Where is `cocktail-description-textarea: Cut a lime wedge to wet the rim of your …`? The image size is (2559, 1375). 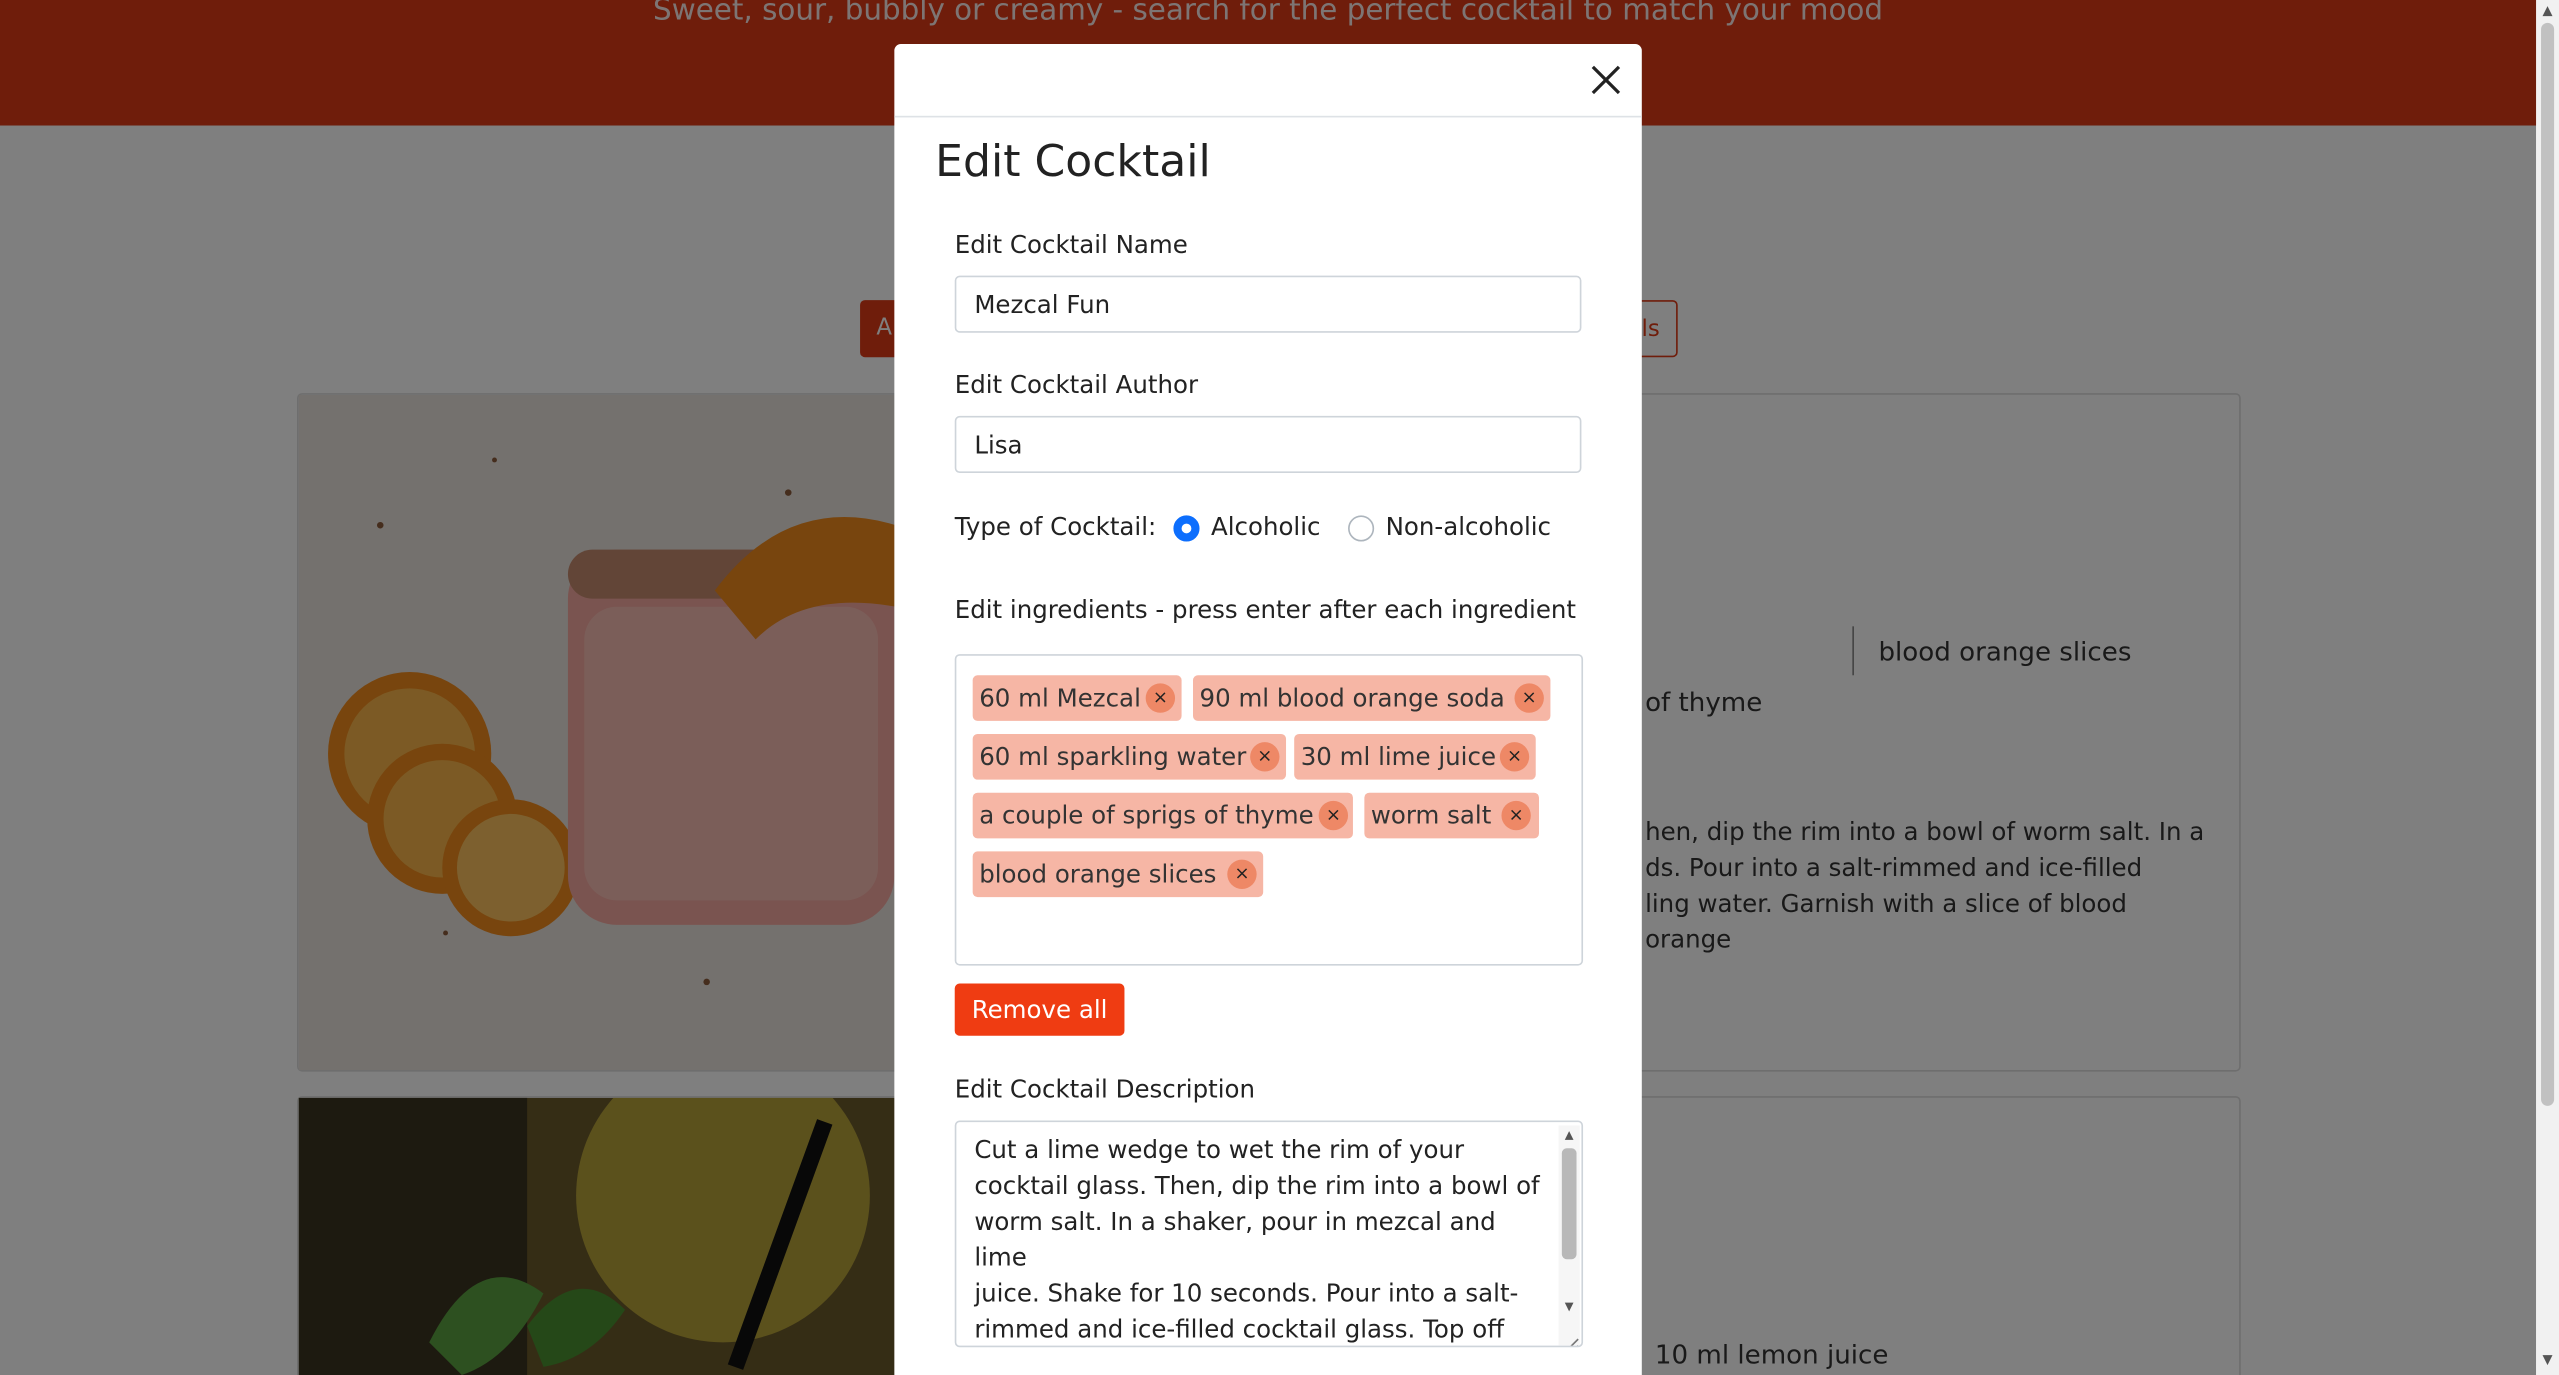 cocktail-description-textarea: Cut a lime wedge to wet the rim of your … is located at coordinates (1269, 1234).